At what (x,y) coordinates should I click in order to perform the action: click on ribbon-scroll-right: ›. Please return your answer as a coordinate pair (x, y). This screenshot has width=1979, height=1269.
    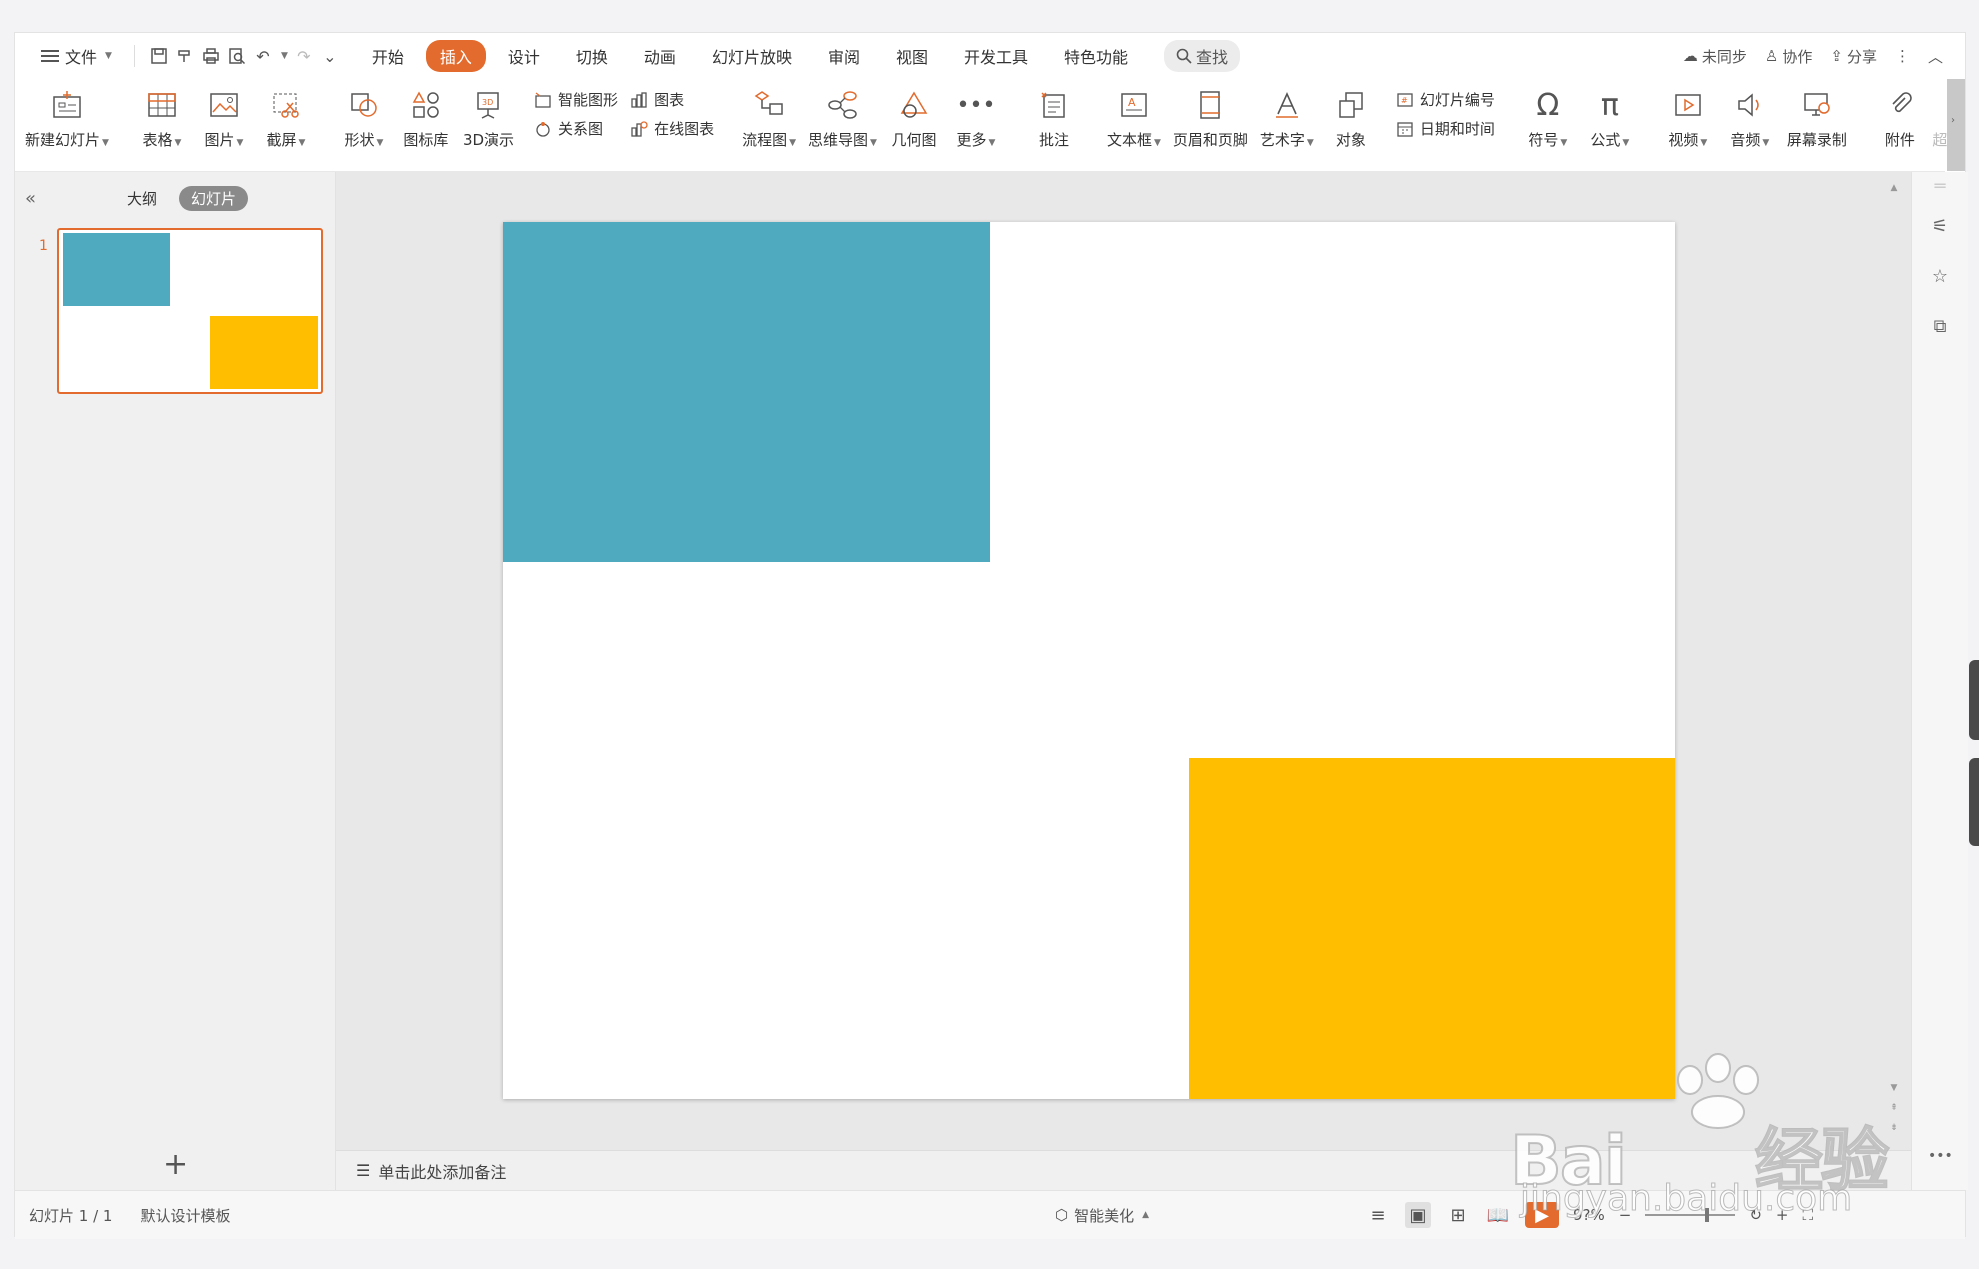
    Looking at the image, I should click on (1956, 125).